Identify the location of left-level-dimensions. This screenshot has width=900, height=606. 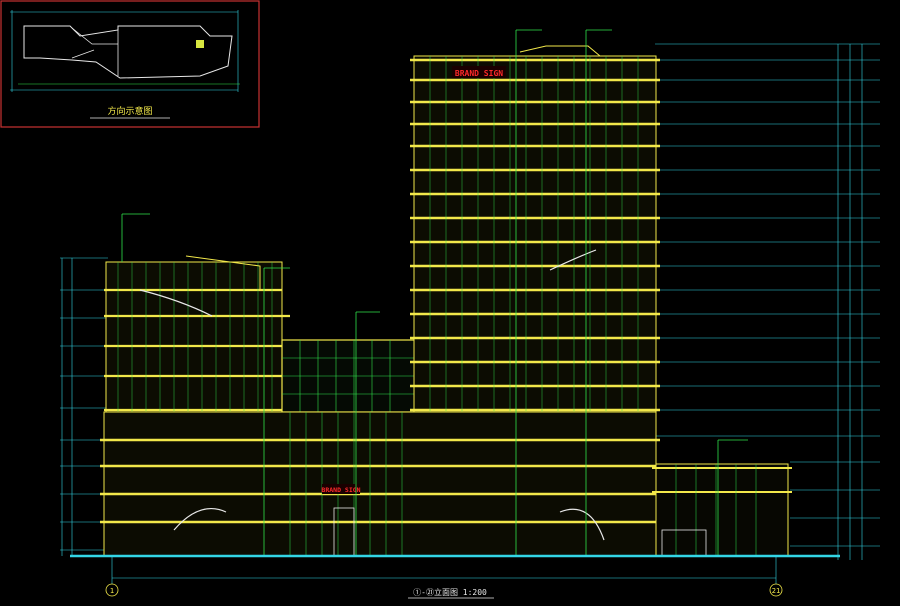
(84, 406).